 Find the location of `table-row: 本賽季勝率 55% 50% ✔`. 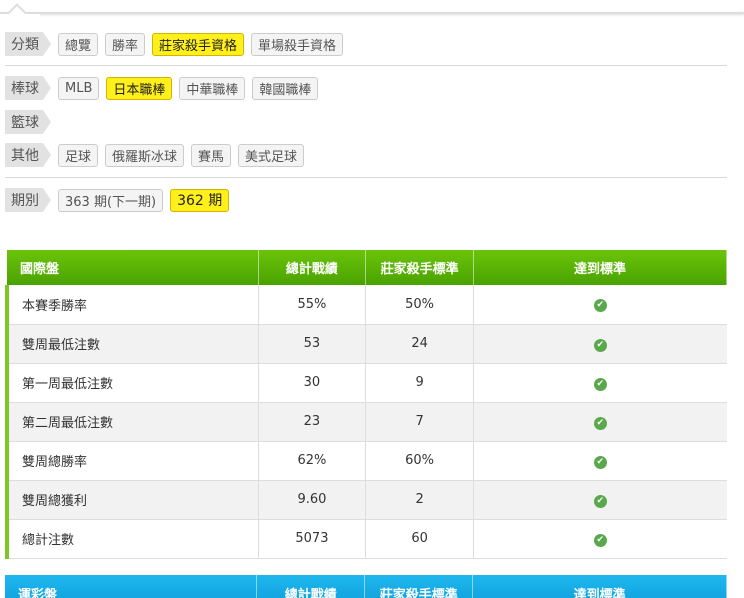

table-row: 本賽季勝率 55% 50% ✔ is located at coordinates (365, 305).